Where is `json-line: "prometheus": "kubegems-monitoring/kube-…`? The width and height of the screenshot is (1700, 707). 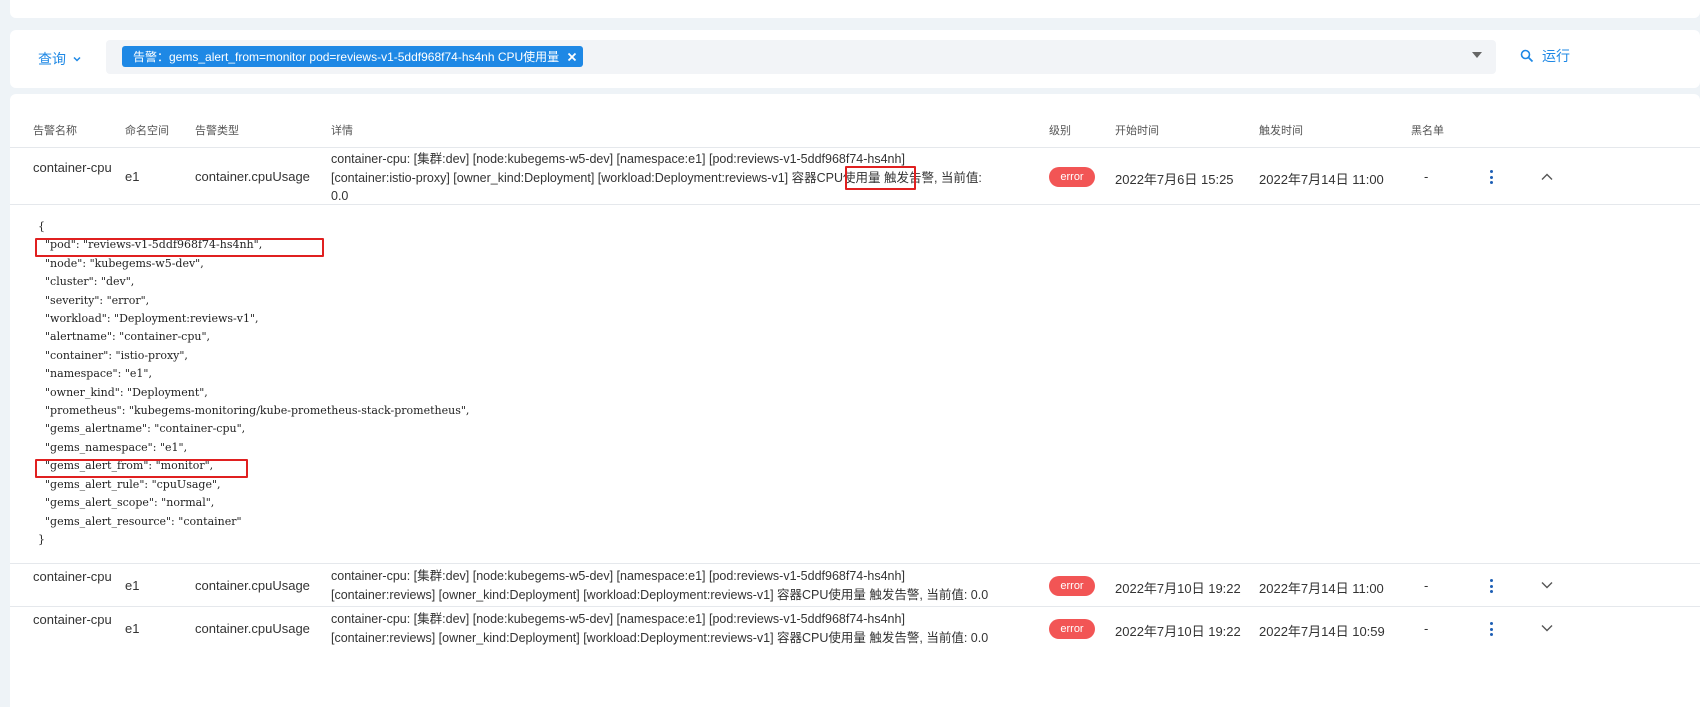 json-line: "prometheus": "kubegems-monitoring/kube-… is located at coordinates (254, 411).